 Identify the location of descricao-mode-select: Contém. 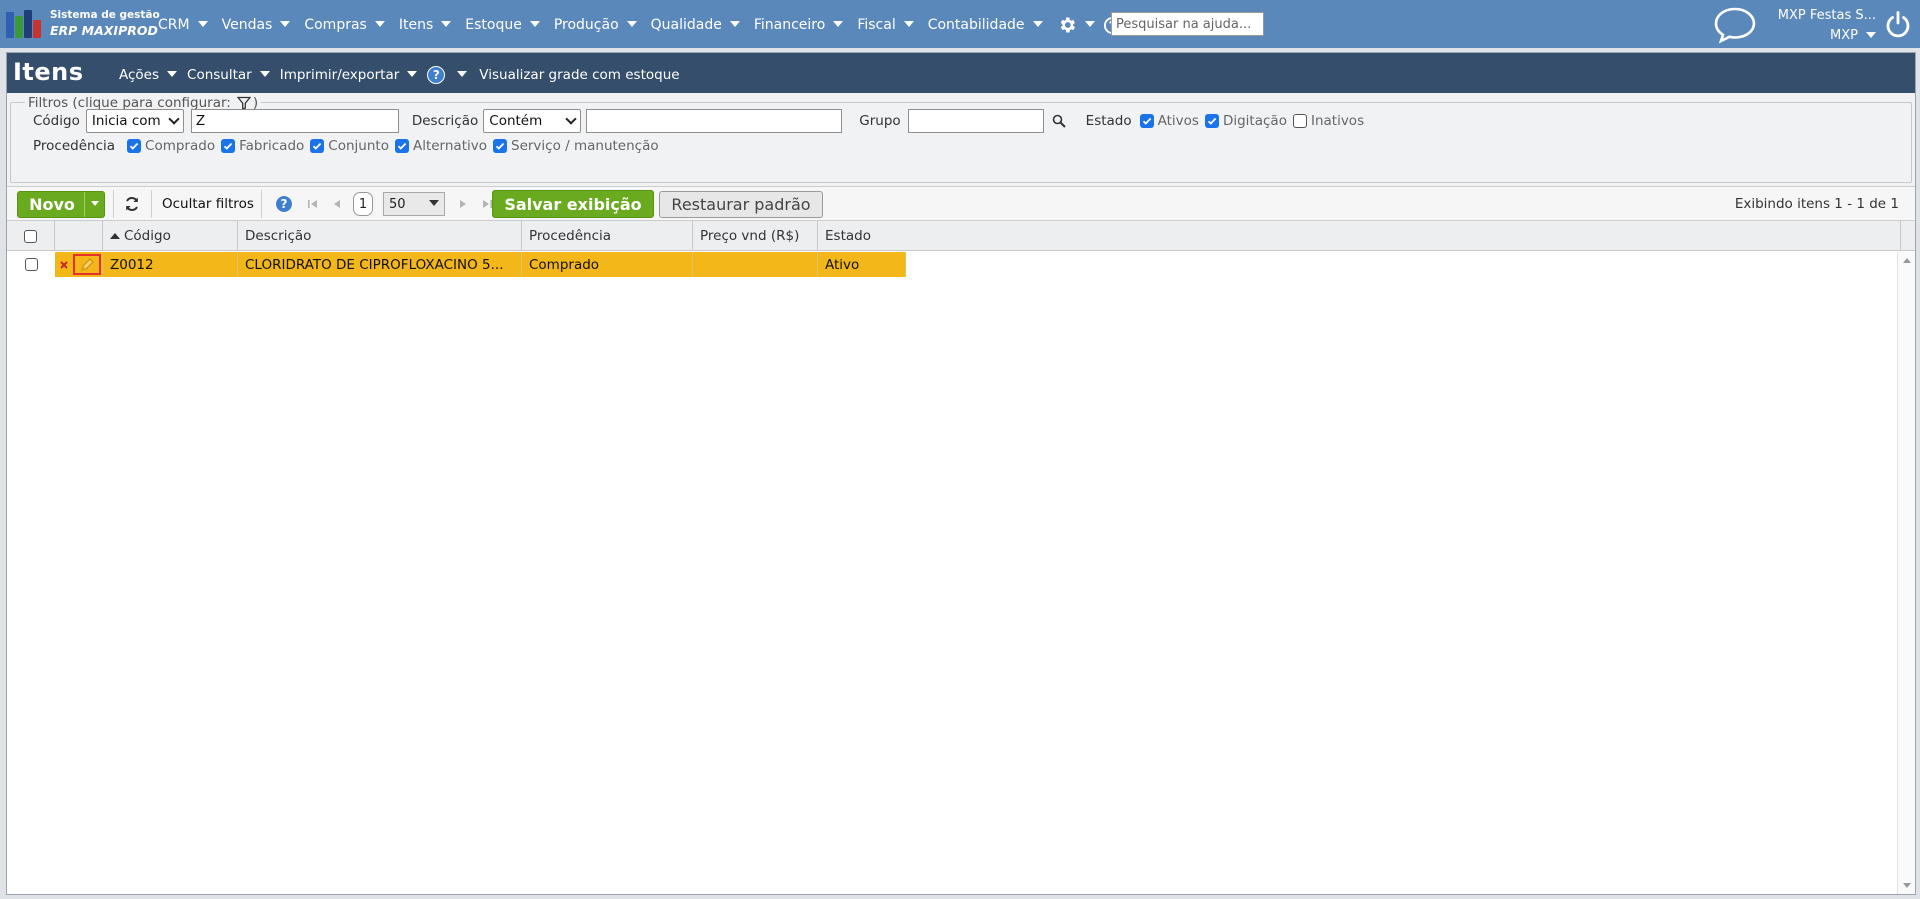
(532, 121).